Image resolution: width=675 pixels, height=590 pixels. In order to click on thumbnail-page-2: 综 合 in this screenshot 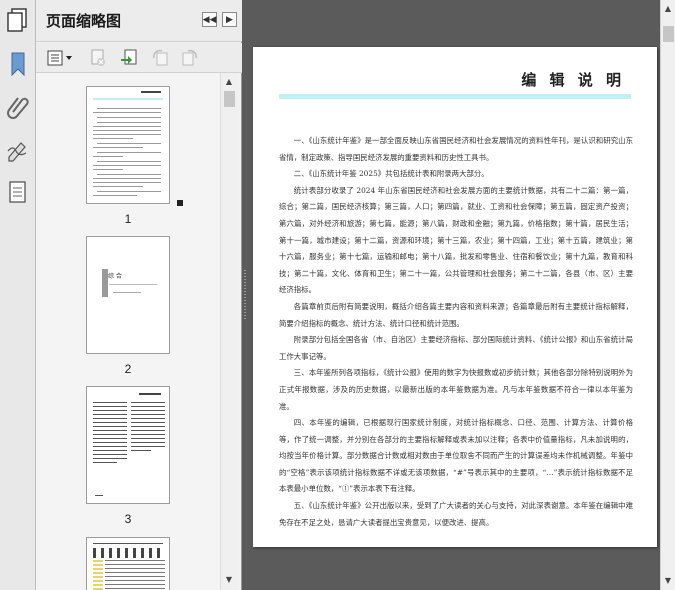, I will do `click(128, 295)`.